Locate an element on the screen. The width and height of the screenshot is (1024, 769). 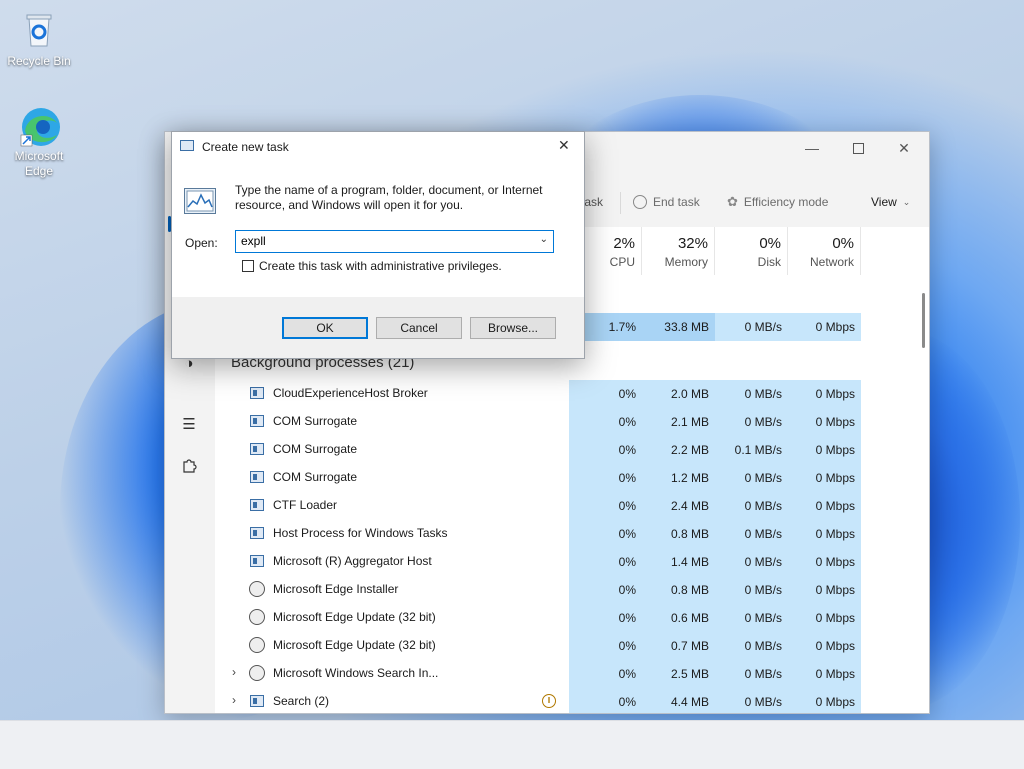
efficiency-mode-button: ✿ Efficiency mode is located at coordinates (777, 202).